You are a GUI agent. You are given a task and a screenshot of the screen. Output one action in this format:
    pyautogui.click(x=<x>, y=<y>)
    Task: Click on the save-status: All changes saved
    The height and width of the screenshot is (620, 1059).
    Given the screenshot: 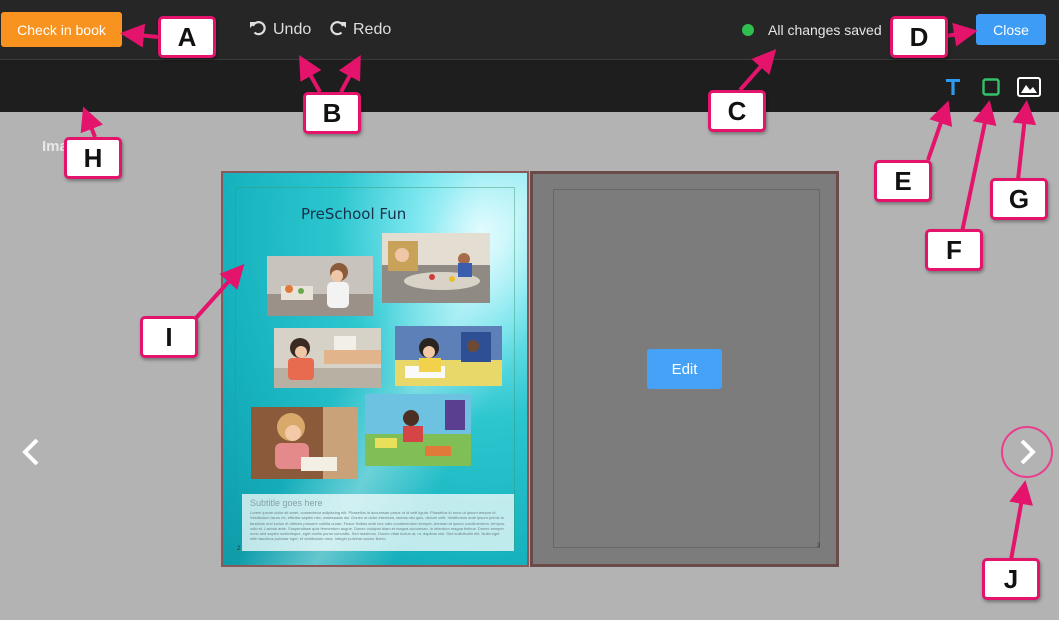 What is the action you would take?
    pyautogui.click(x=812, y=30)
    